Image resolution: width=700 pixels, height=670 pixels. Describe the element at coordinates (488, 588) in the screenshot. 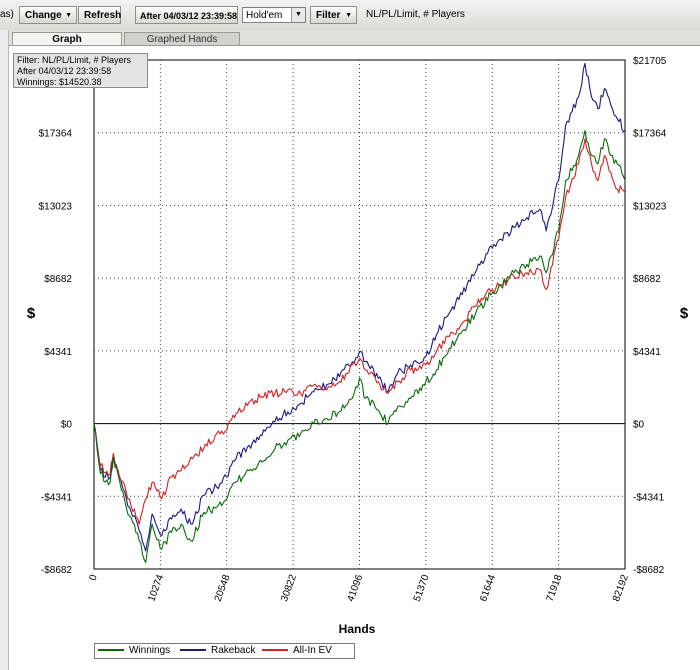

I see `x-tick-label: 61644` at that location.